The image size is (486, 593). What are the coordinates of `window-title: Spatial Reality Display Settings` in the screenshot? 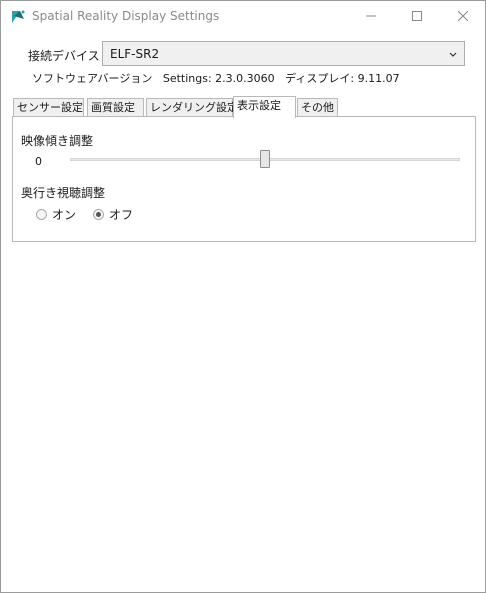 It's located at (126, 16).